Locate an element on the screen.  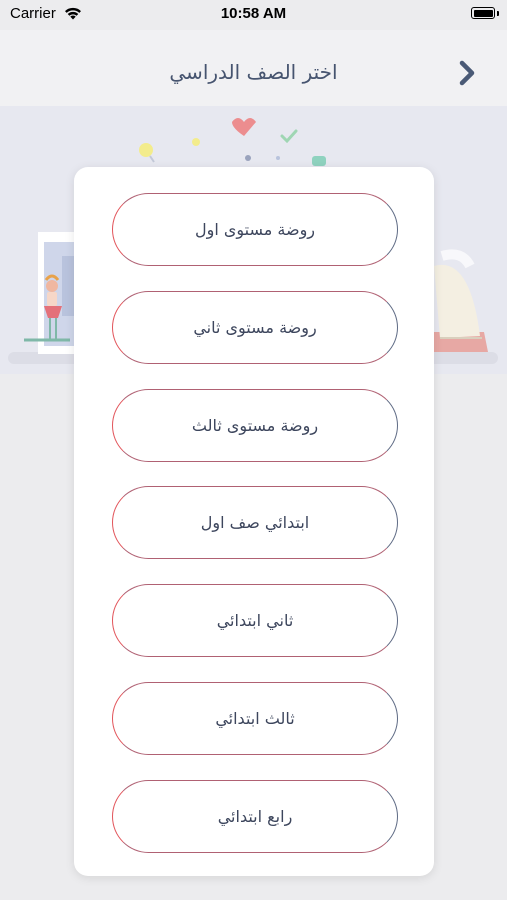
grade-button-grade4: رابع ابتدائي is located at coordinates (255, 816).